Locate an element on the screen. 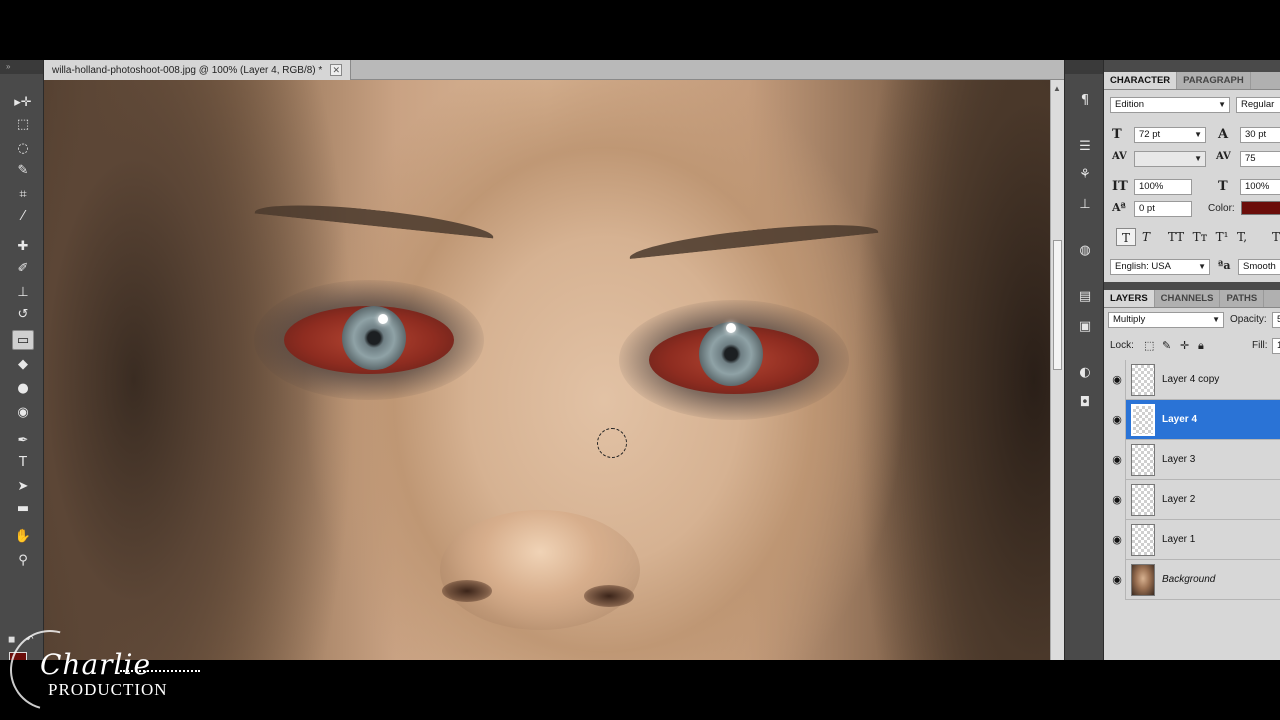 This screenshot has height=720, width=1280. info-panel-icon: ▣ is located at coordinates (1085, 326).